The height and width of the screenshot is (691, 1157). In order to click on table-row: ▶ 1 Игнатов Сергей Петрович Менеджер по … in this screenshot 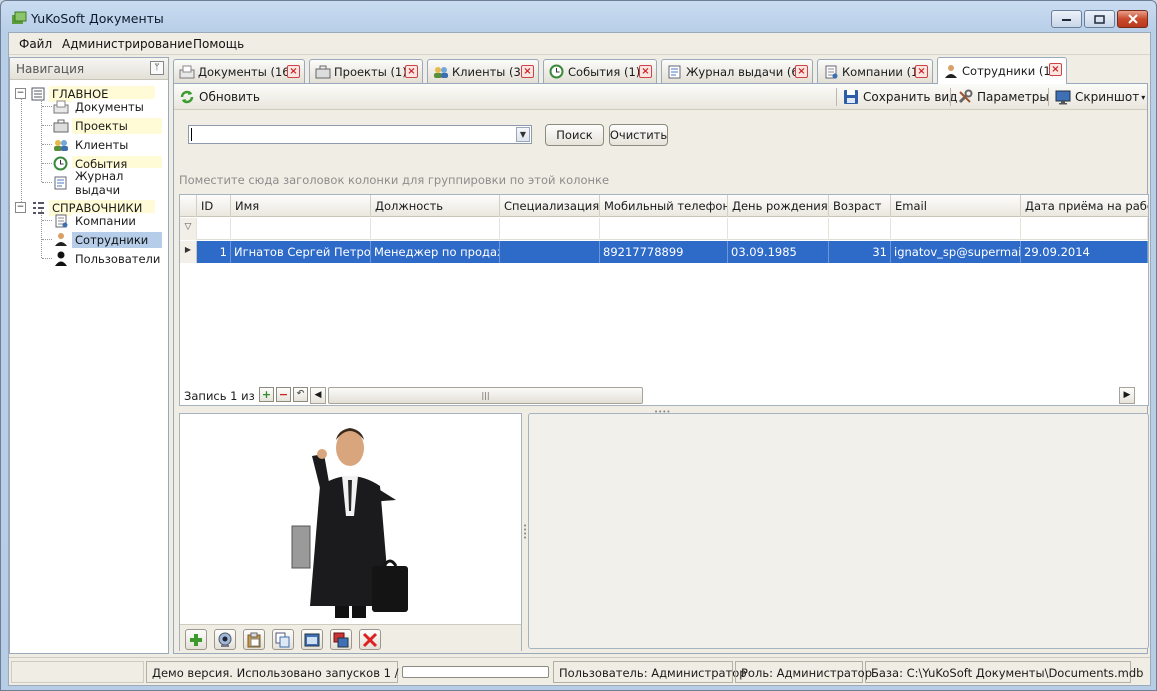, I will do `click(664, 252)`.